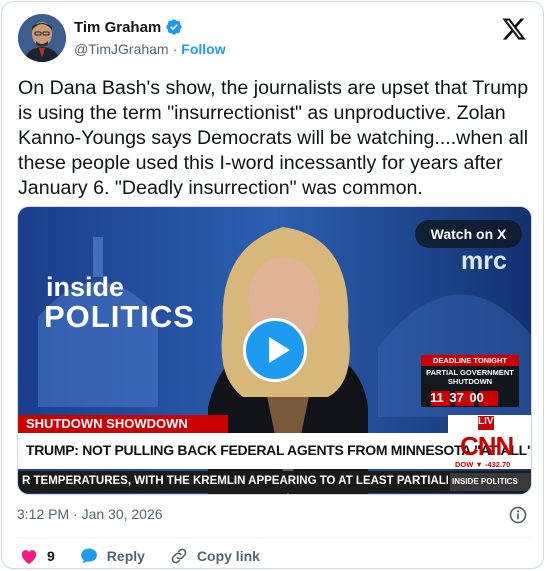  What do you see at coordinates (470, 360) in the screenshot?
I see `deadline-label: DEADLINE TONIGHT` at bounding box center [470, 360].